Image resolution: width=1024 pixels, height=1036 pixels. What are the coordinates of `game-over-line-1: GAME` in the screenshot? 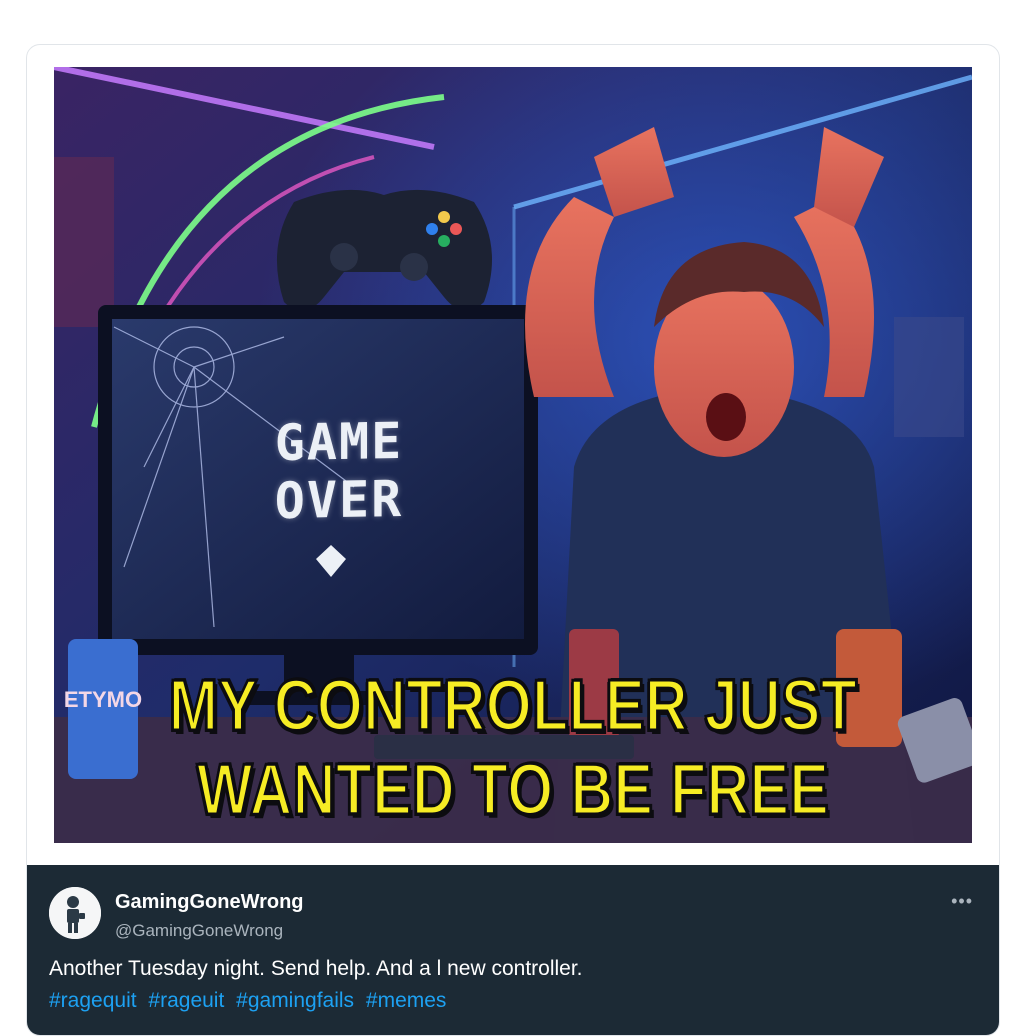 It's located at (339, 442).